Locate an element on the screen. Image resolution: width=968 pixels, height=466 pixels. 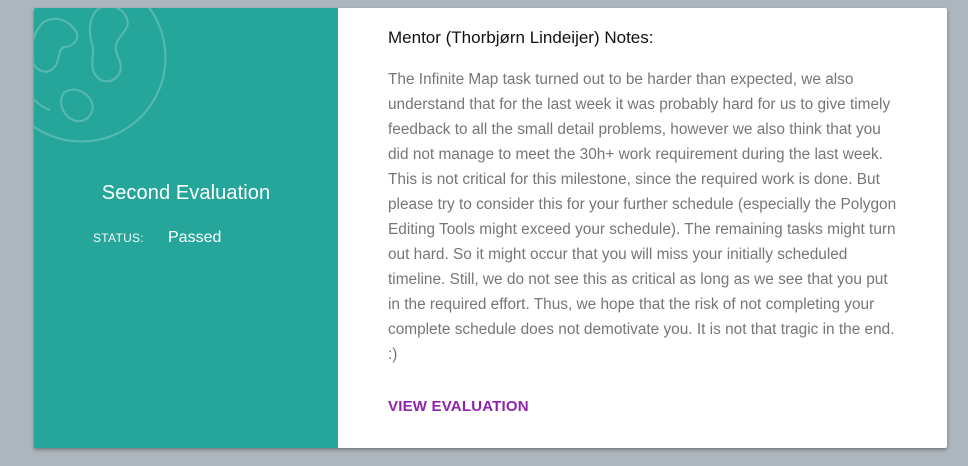
evaluation-title: Second Evaluation is located at coordinates (186, 193).